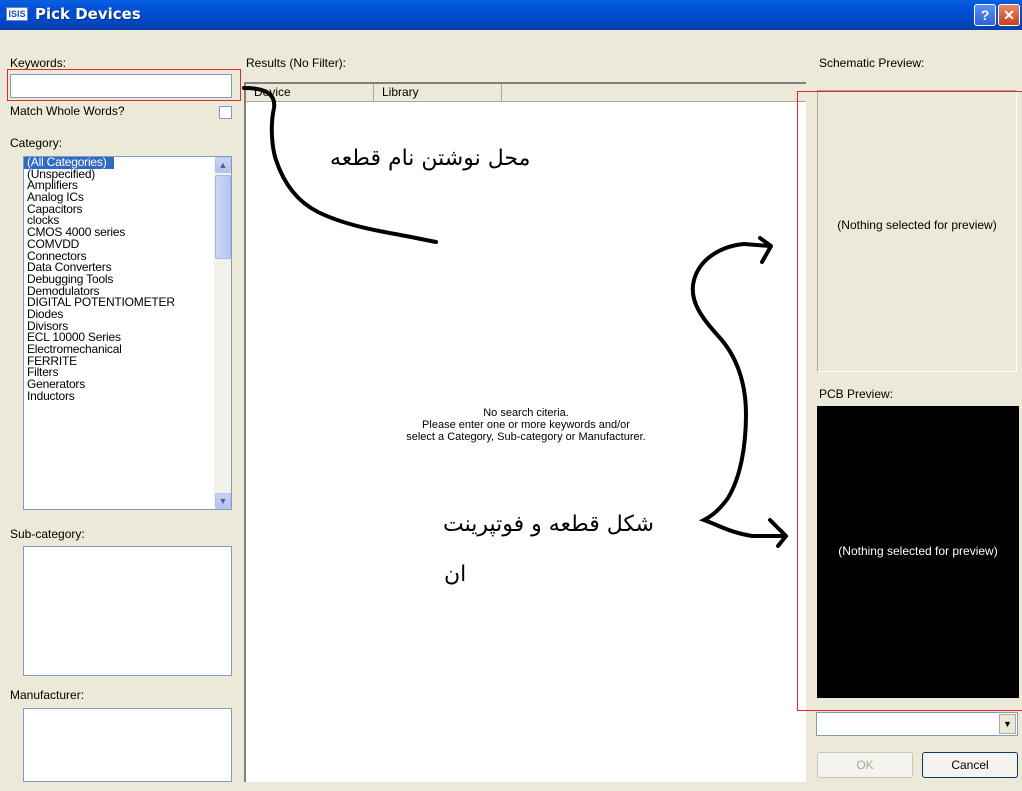  I want to click on preview-arrow, so click(738, 390).